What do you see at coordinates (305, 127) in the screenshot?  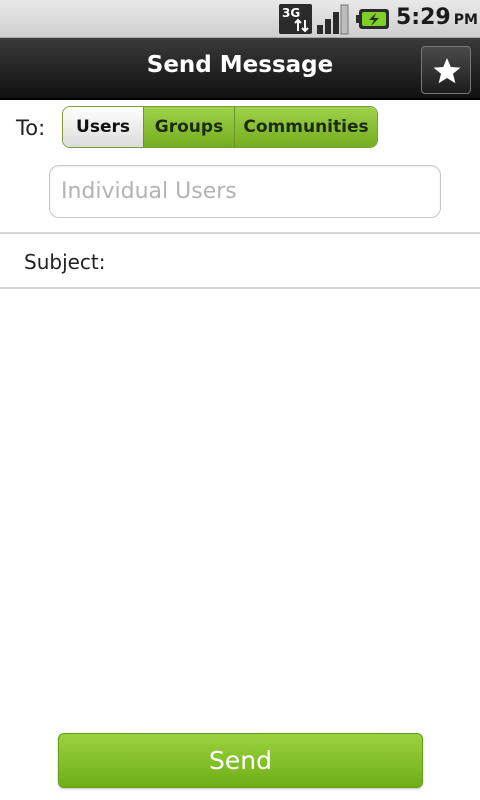 I see `tab-communities: Communities` at bounding box center [305, 127].